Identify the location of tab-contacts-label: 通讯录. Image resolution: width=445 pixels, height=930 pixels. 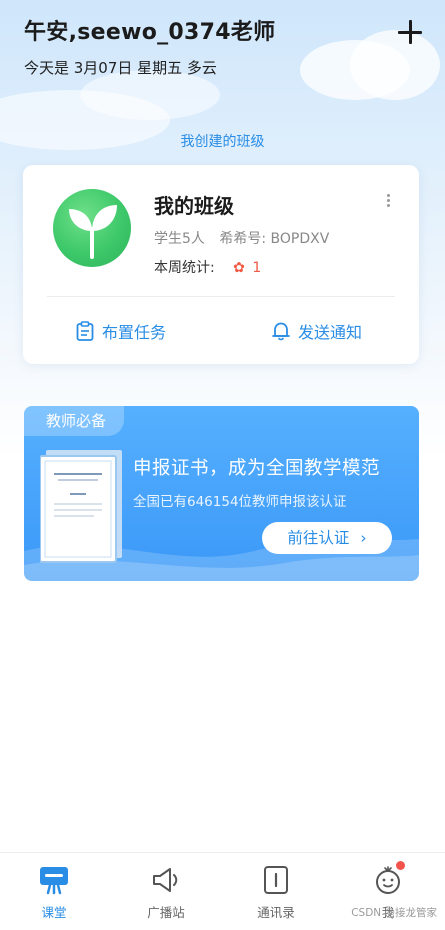
(276, 912).